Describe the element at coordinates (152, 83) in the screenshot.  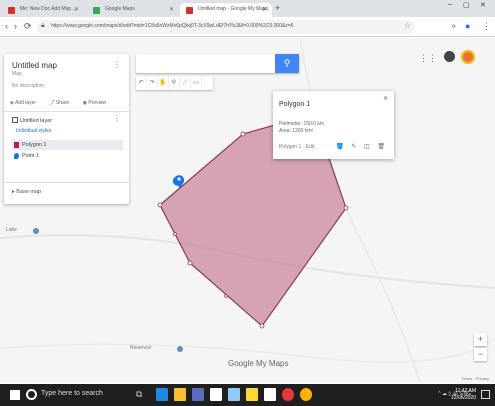
I see `redo-icon: ↷` at that location.